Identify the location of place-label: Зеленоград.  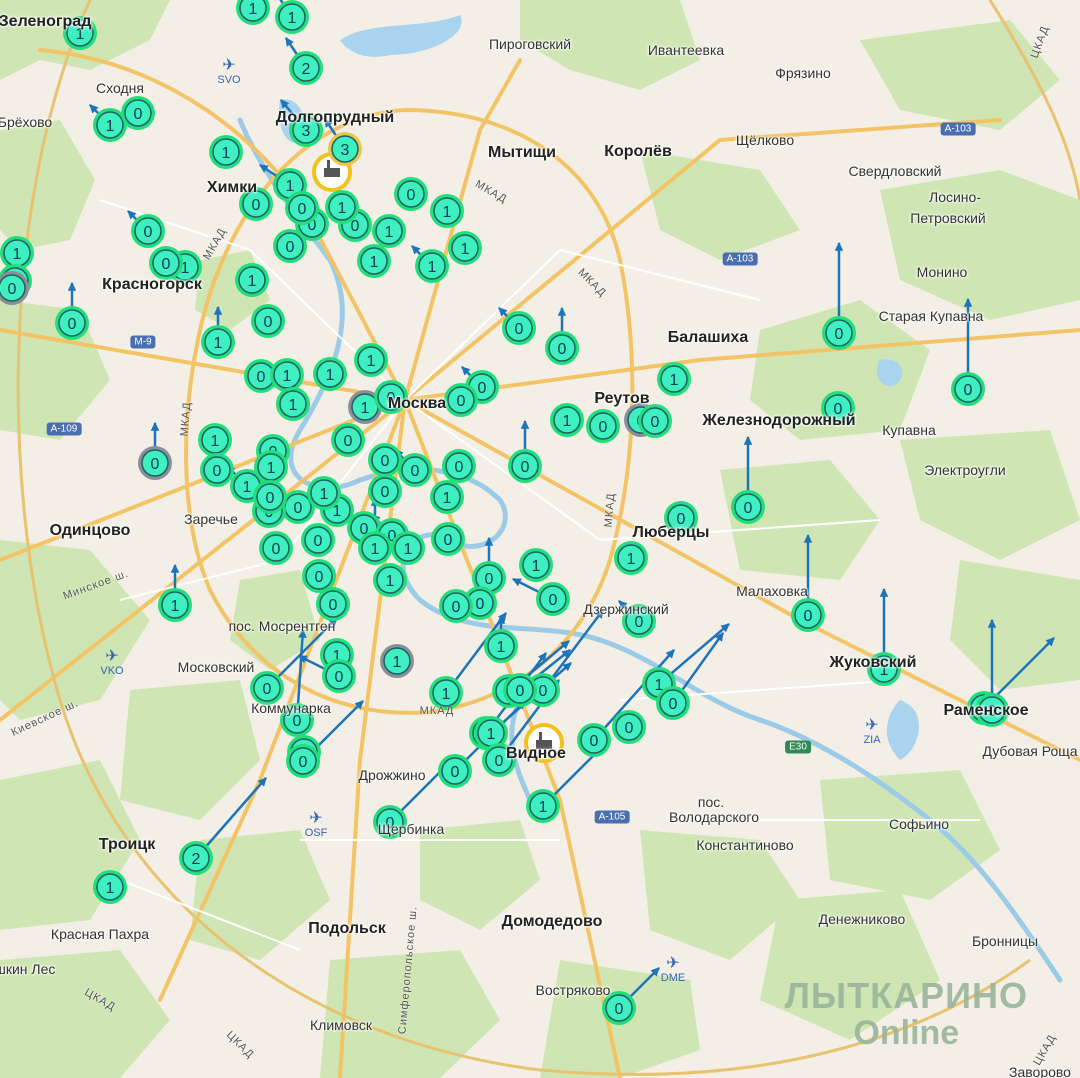
(46, 21).